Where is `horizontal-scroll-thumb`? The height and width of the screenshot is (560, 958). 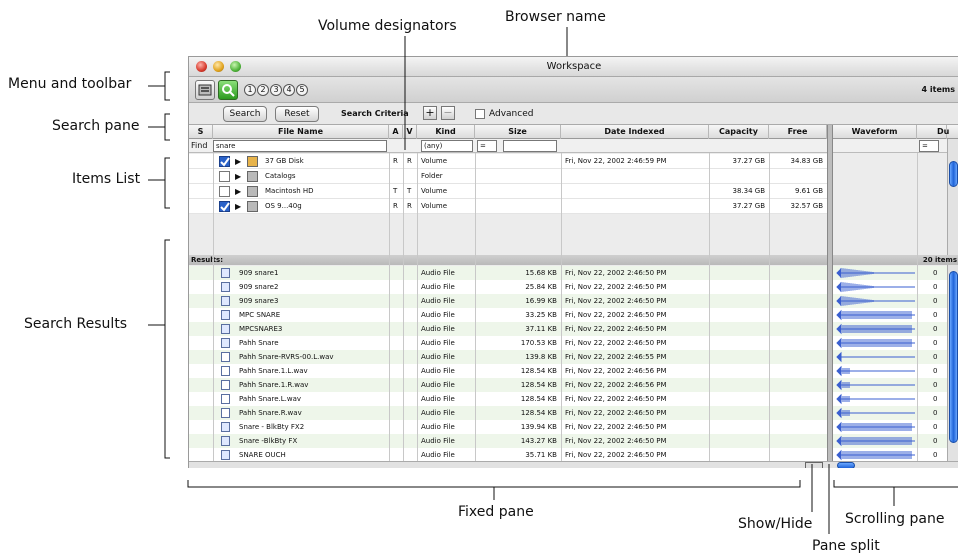
horizontal-scroll-thumb is located at coordinates (846, 465).